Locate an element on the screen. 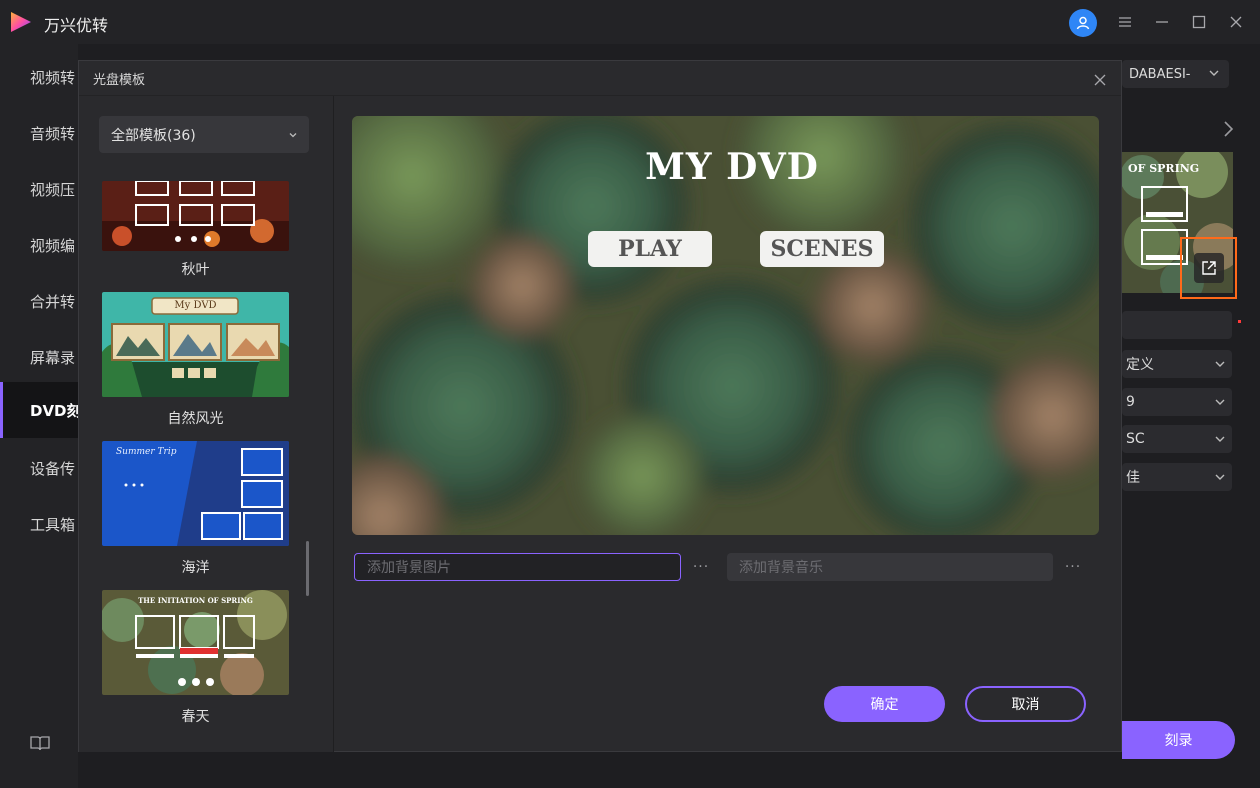  template-thumb-title-spring: THE INITIATION OF SPRING is located at coordinates (195, 600).